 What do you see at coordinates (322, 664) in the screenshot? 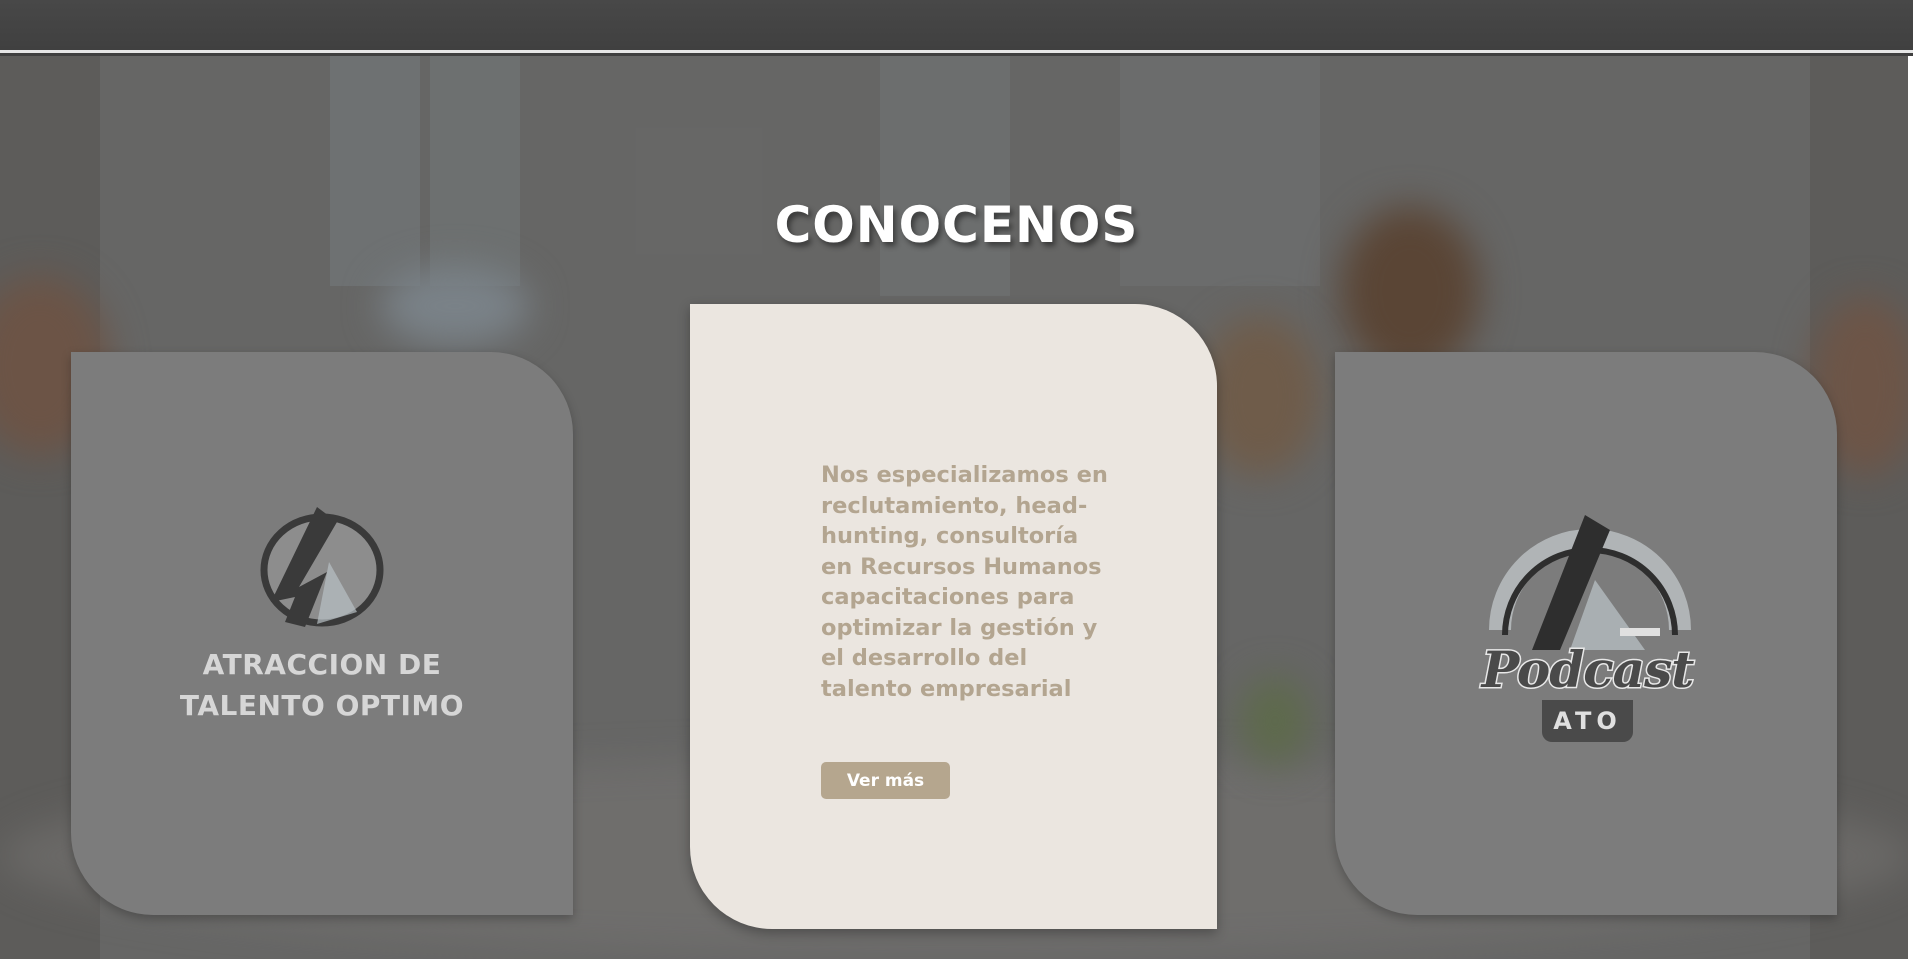
I see `ato-brand-line-1: ATRACCION DE` at bounding box center [322, 664].